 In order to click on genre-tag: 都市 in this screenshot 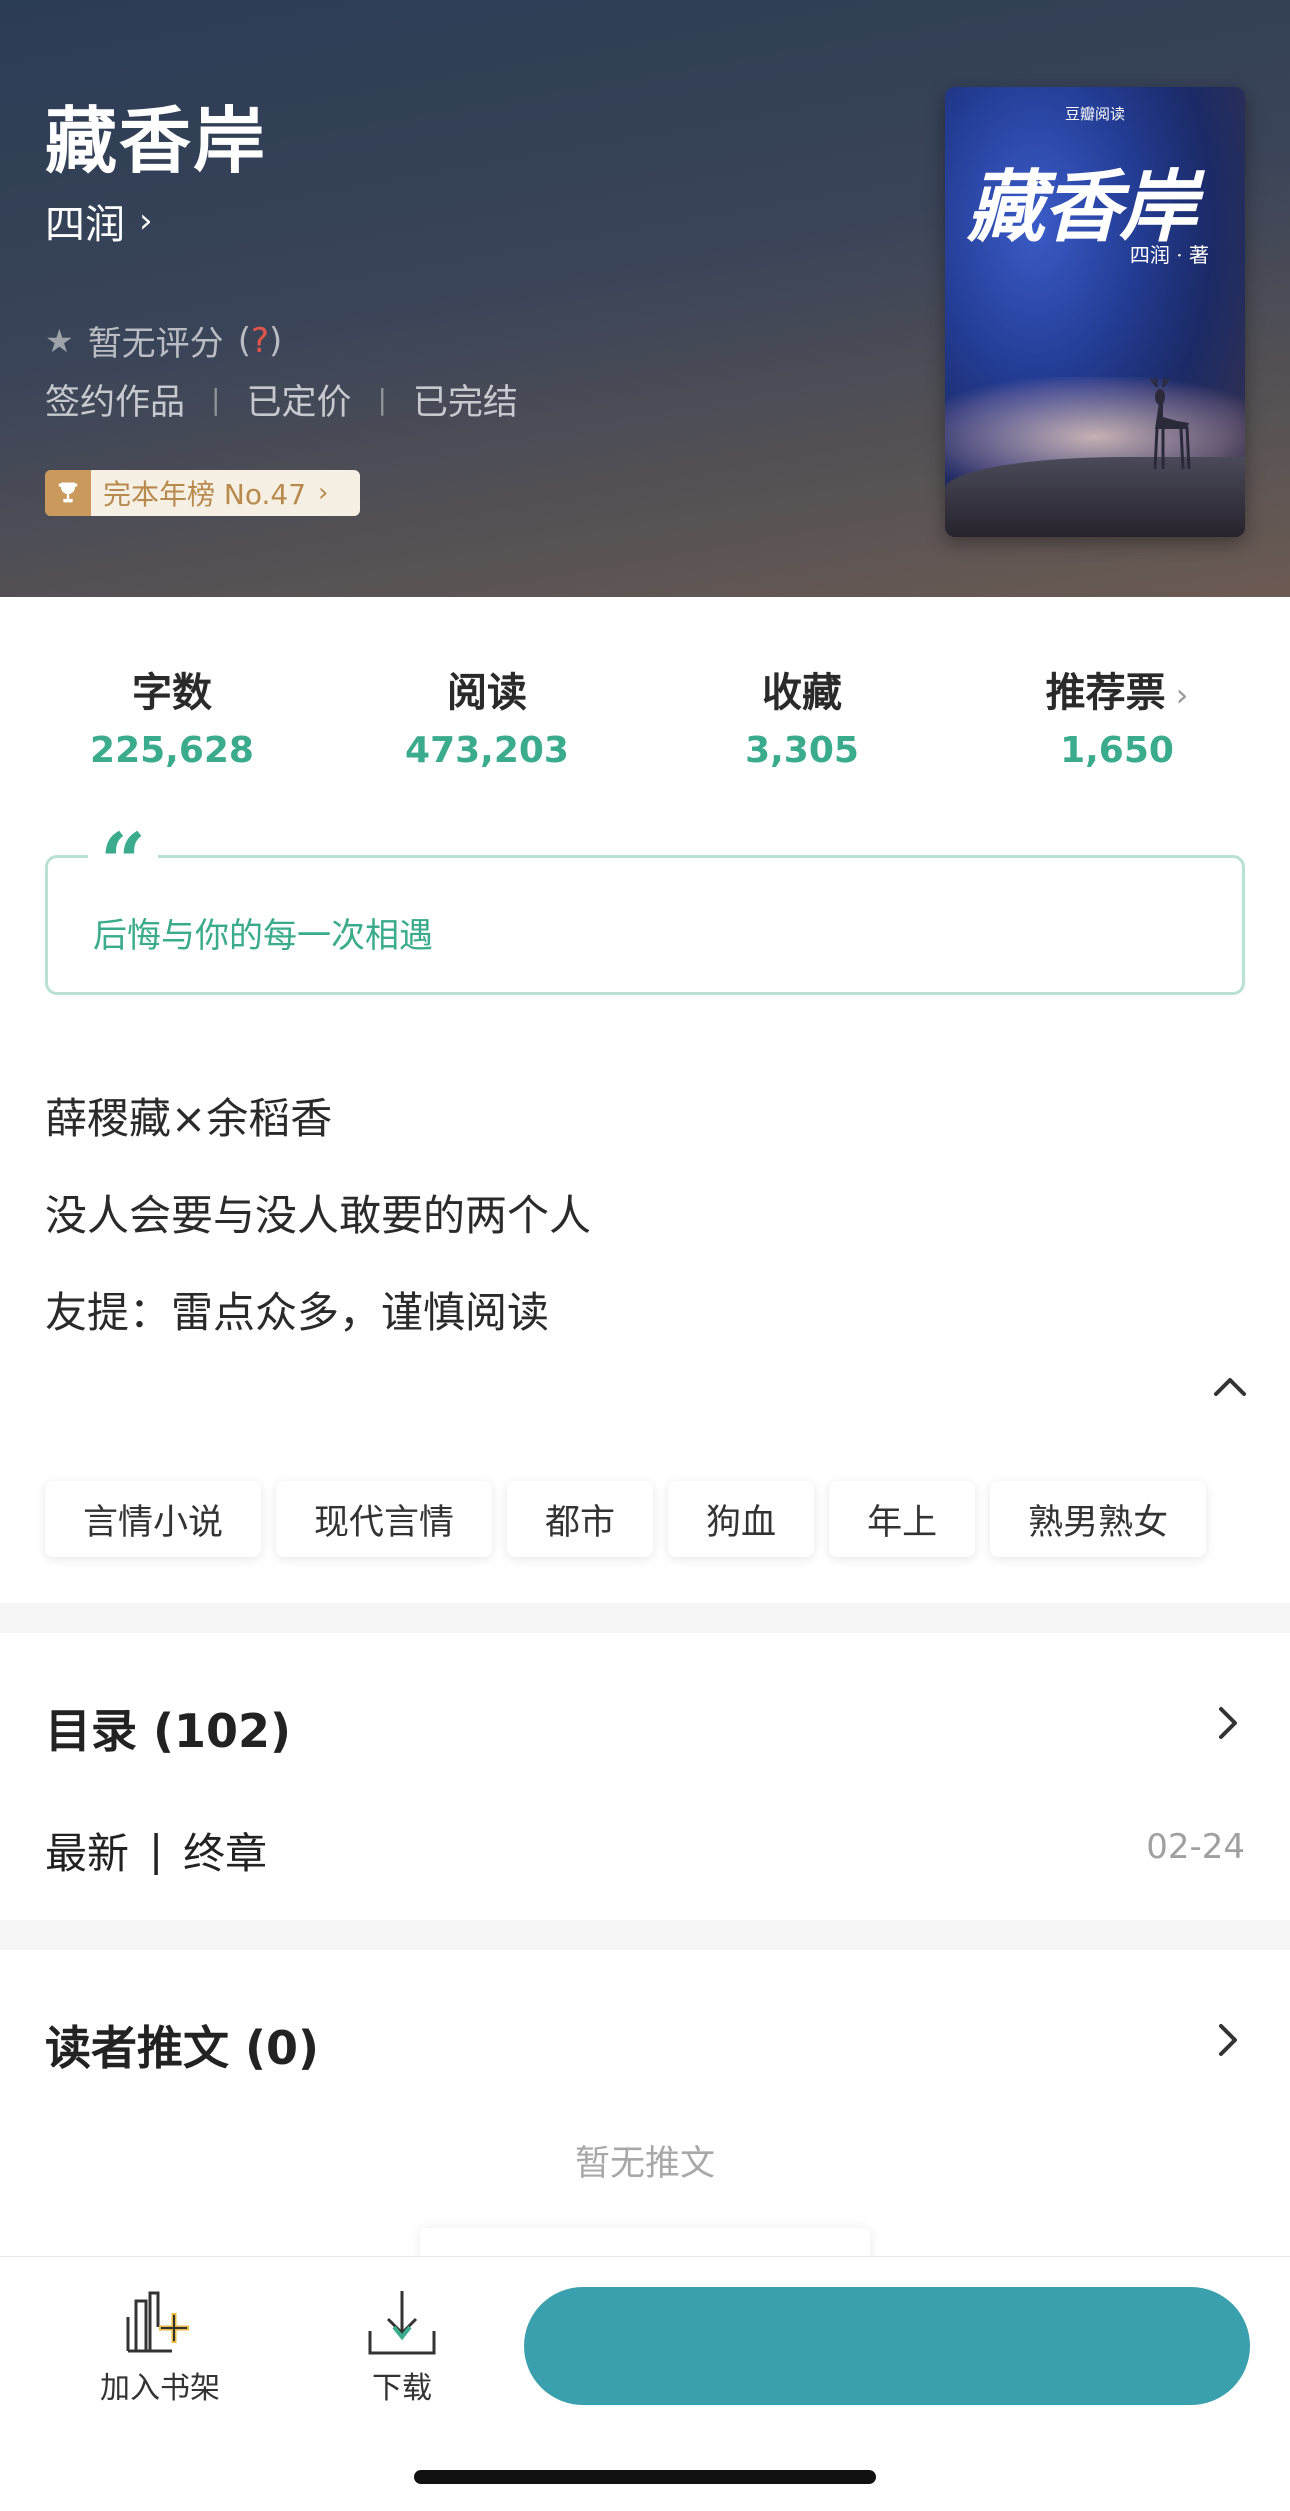, I will do `click(580, 1519)`.